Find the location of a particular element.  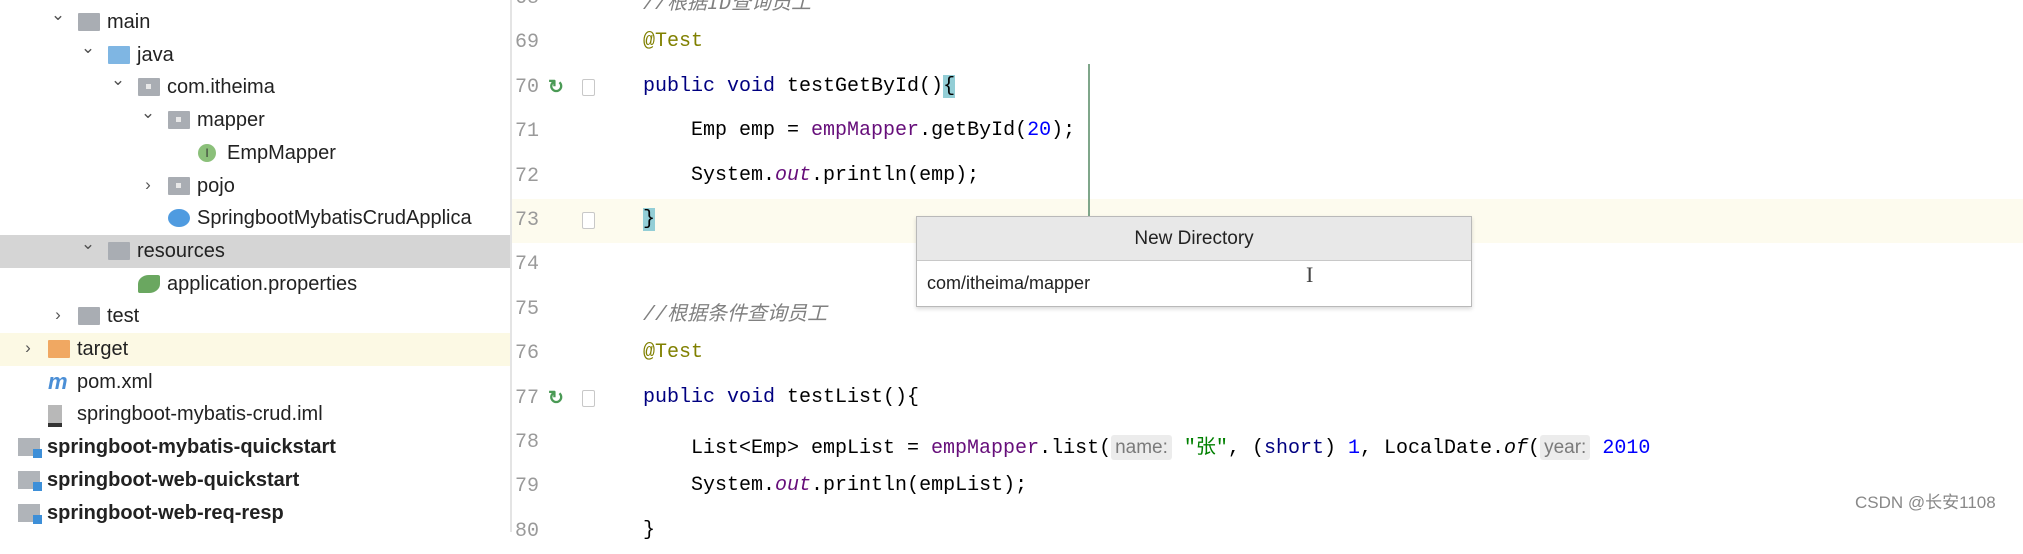

code-token: { is located at coordinates (949, 86).